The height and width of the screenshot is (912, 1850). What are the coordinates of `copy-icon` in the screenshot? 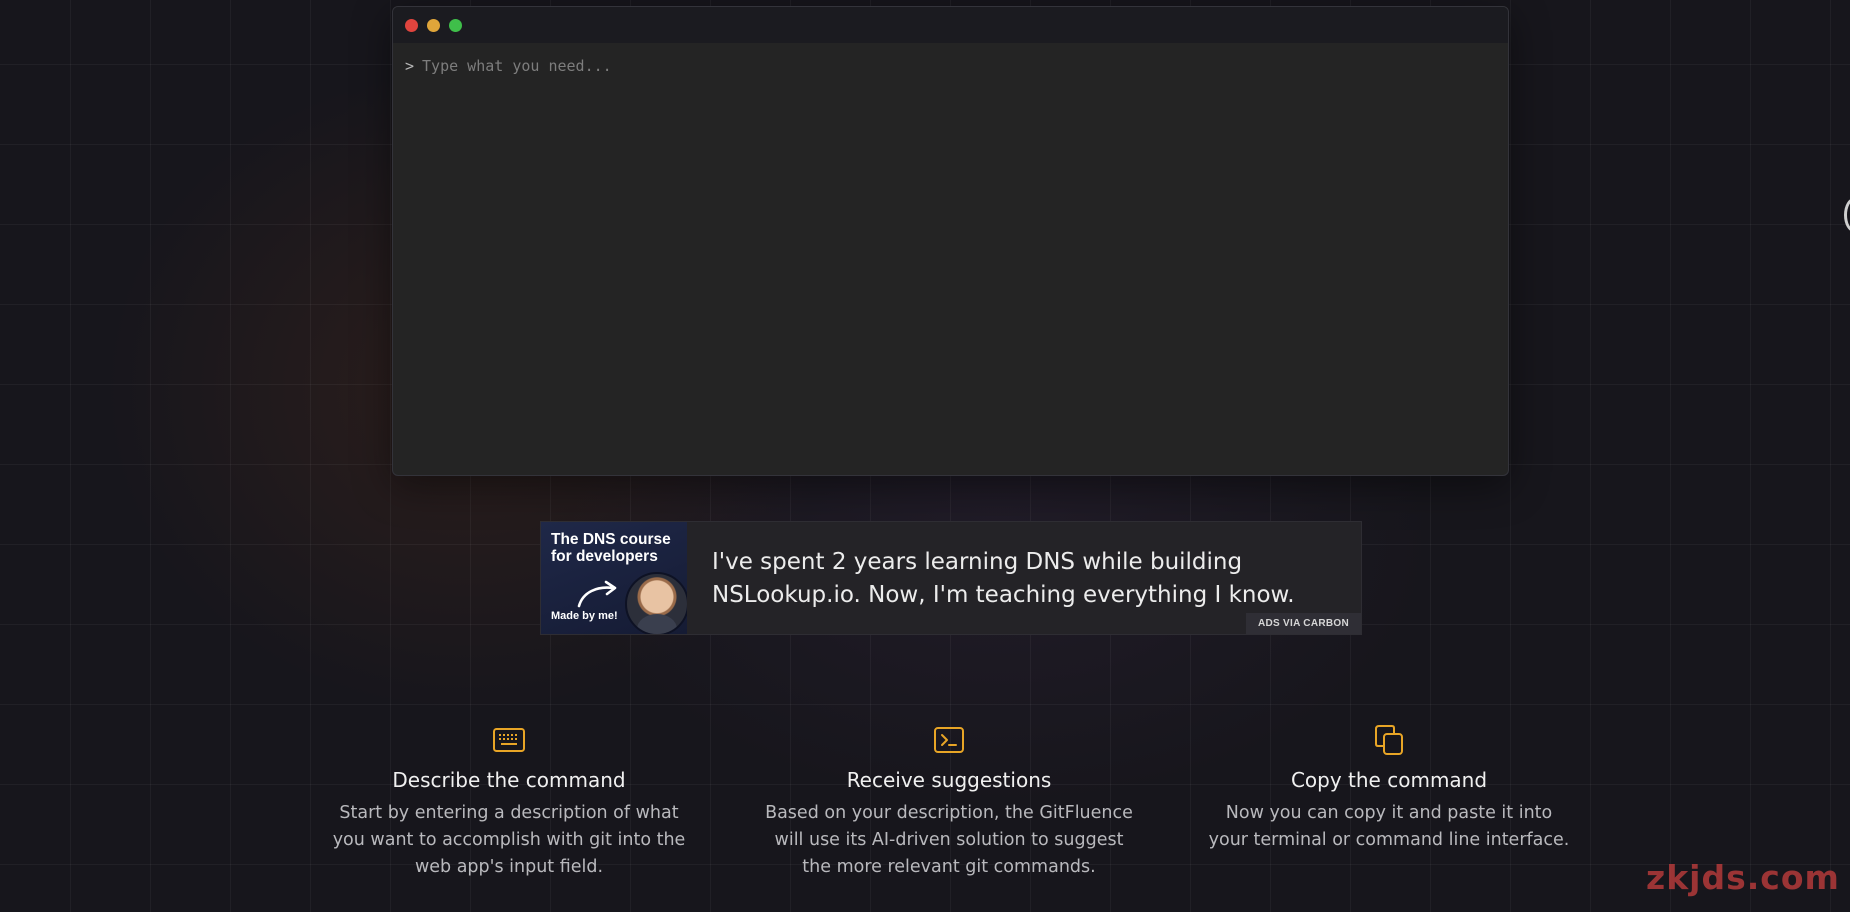 It's located at (1389, 740).